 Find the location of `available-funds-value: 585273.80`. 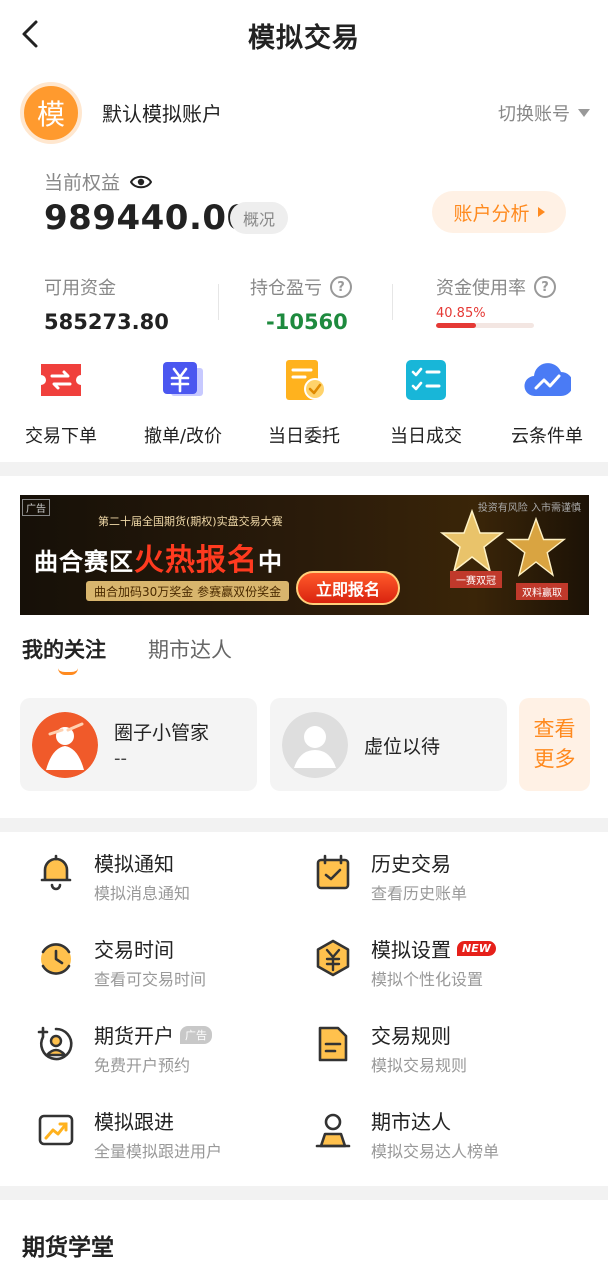

available-funds-value: 585273.80 is located at coordinates (106, 322).